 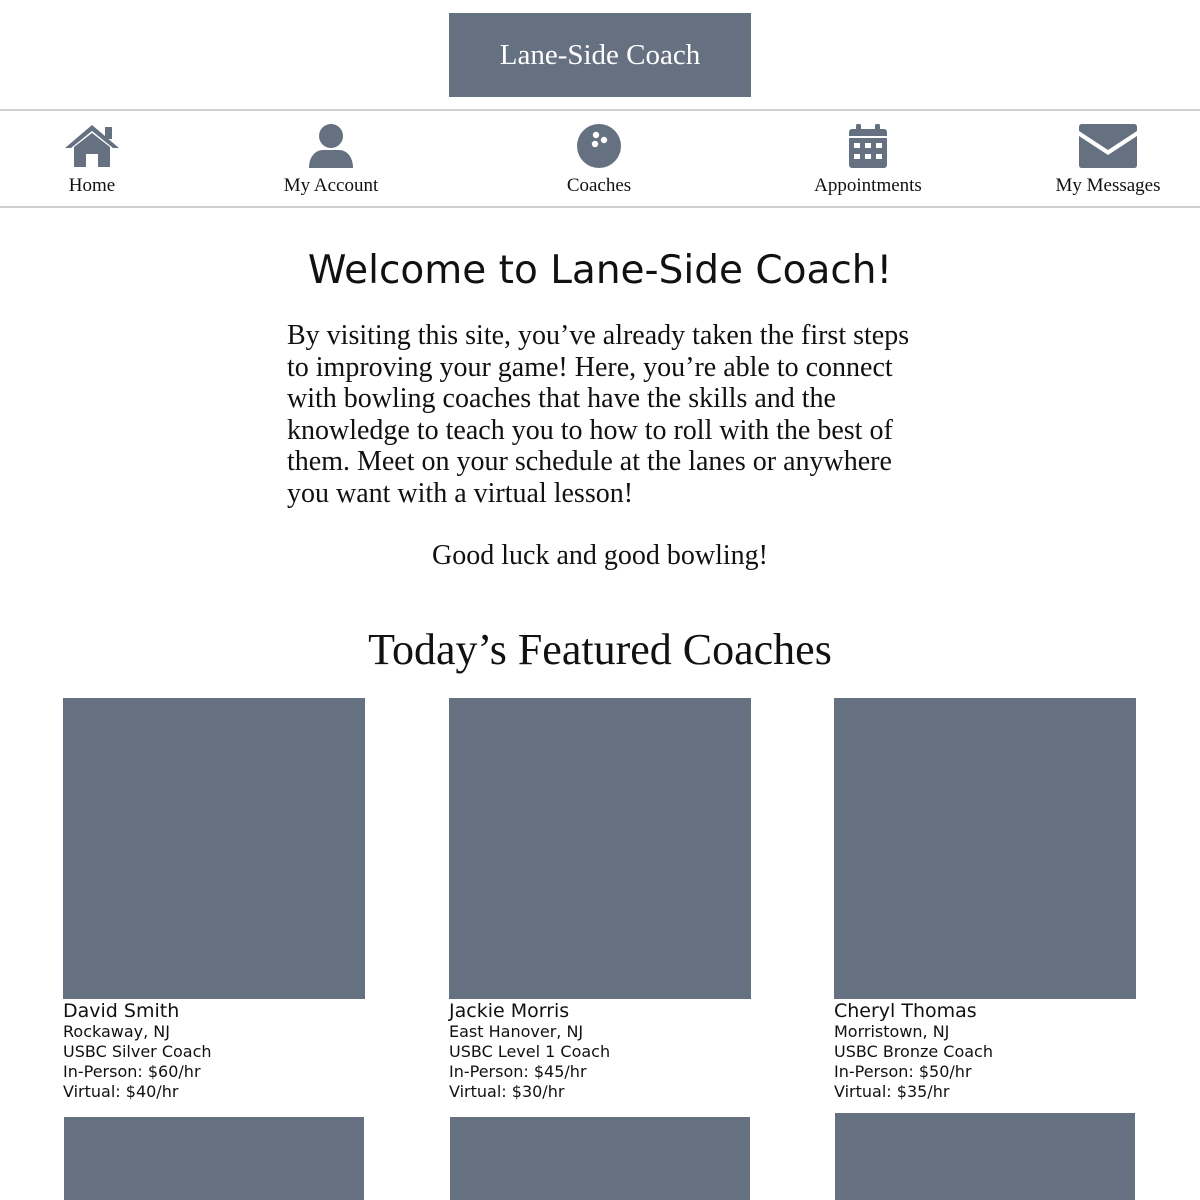 I want to click on nav-label-home: Home, so click(x=92, y=185).